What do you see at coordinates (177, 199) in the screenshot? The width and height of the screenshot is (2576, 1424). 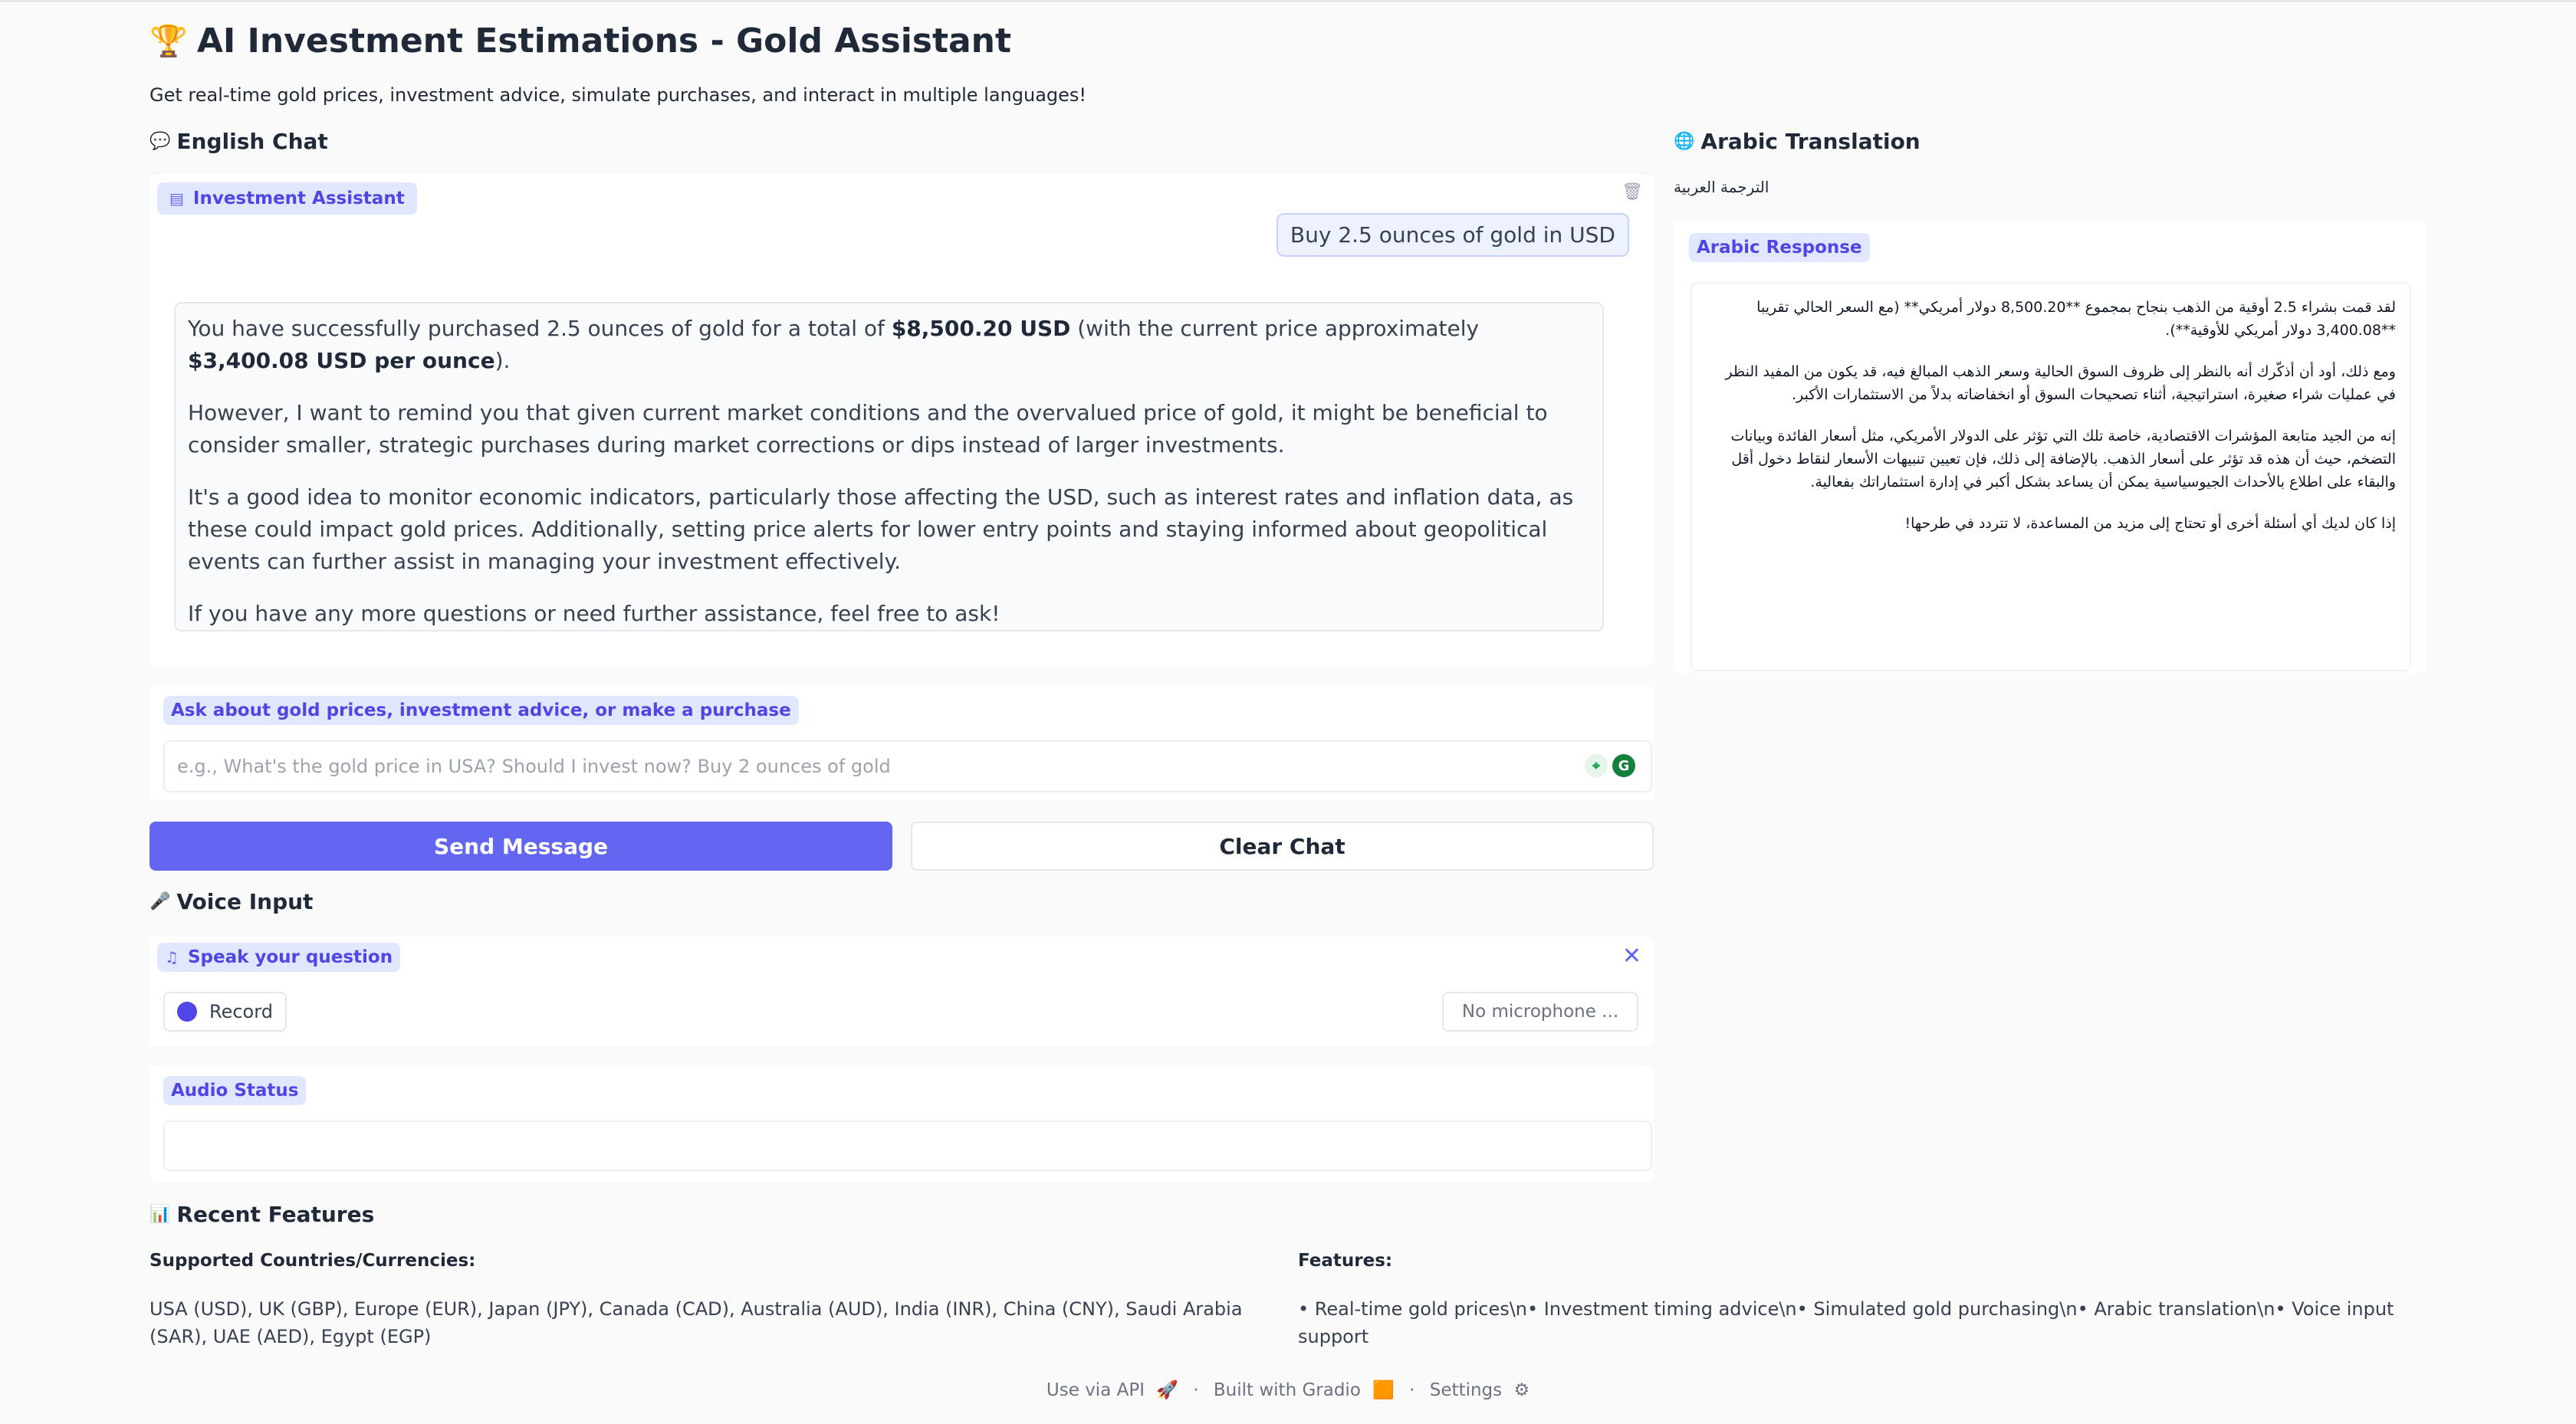 I see `chat-icon: ▤` at bounding box center [177, 199].